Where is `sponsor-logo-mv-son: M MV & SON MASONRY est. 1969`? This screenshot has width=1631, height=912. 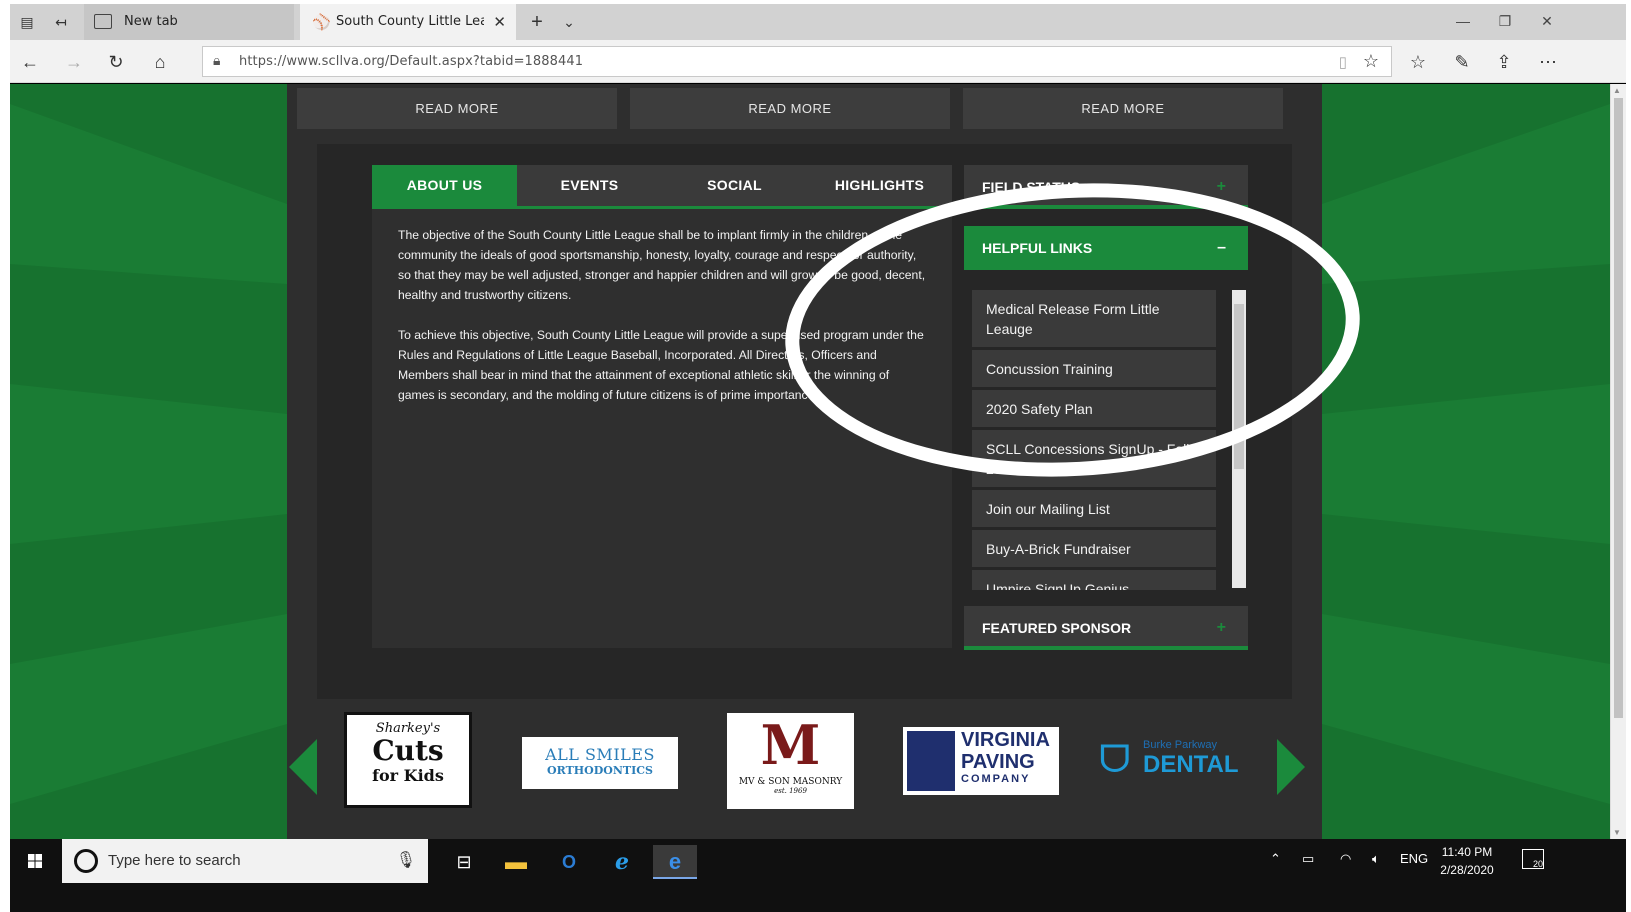
sponsor-logo-mv-son: M MV & SON MASONRY est. 1969 is located at coordinates (790, 761).